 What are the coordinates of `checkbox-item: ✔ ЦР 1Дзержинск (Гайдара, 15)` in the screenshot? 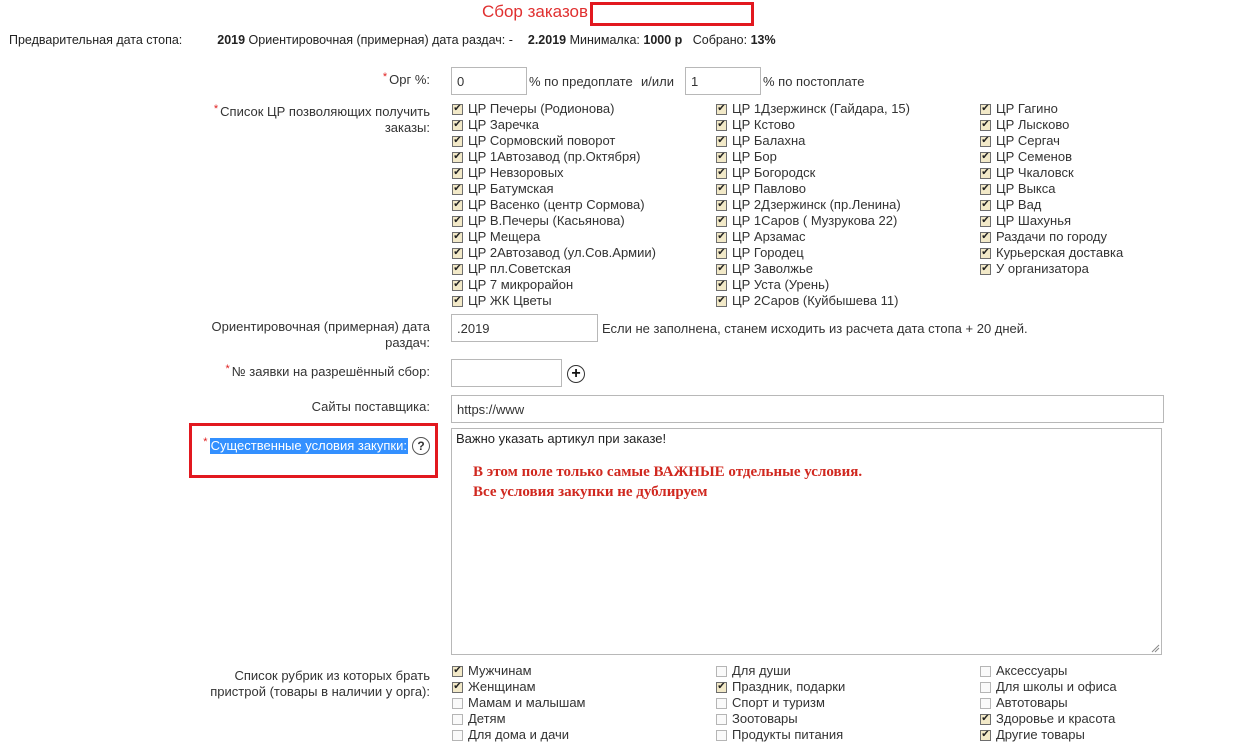 It's located at (812, 109).